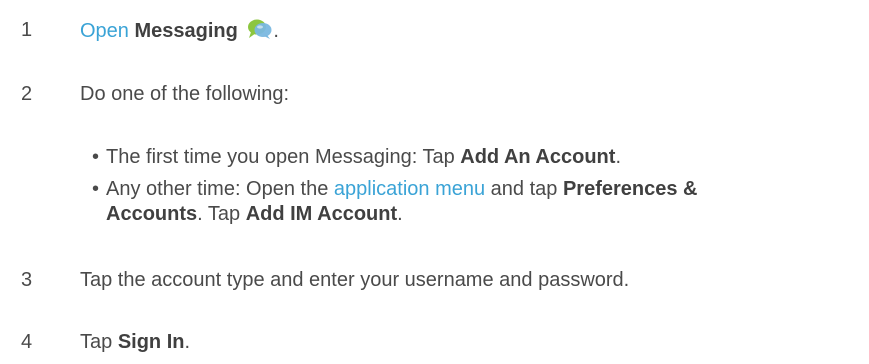 The image size is (869, 364). I want to click on preferences-label: Preferences &, so click(630, 189).